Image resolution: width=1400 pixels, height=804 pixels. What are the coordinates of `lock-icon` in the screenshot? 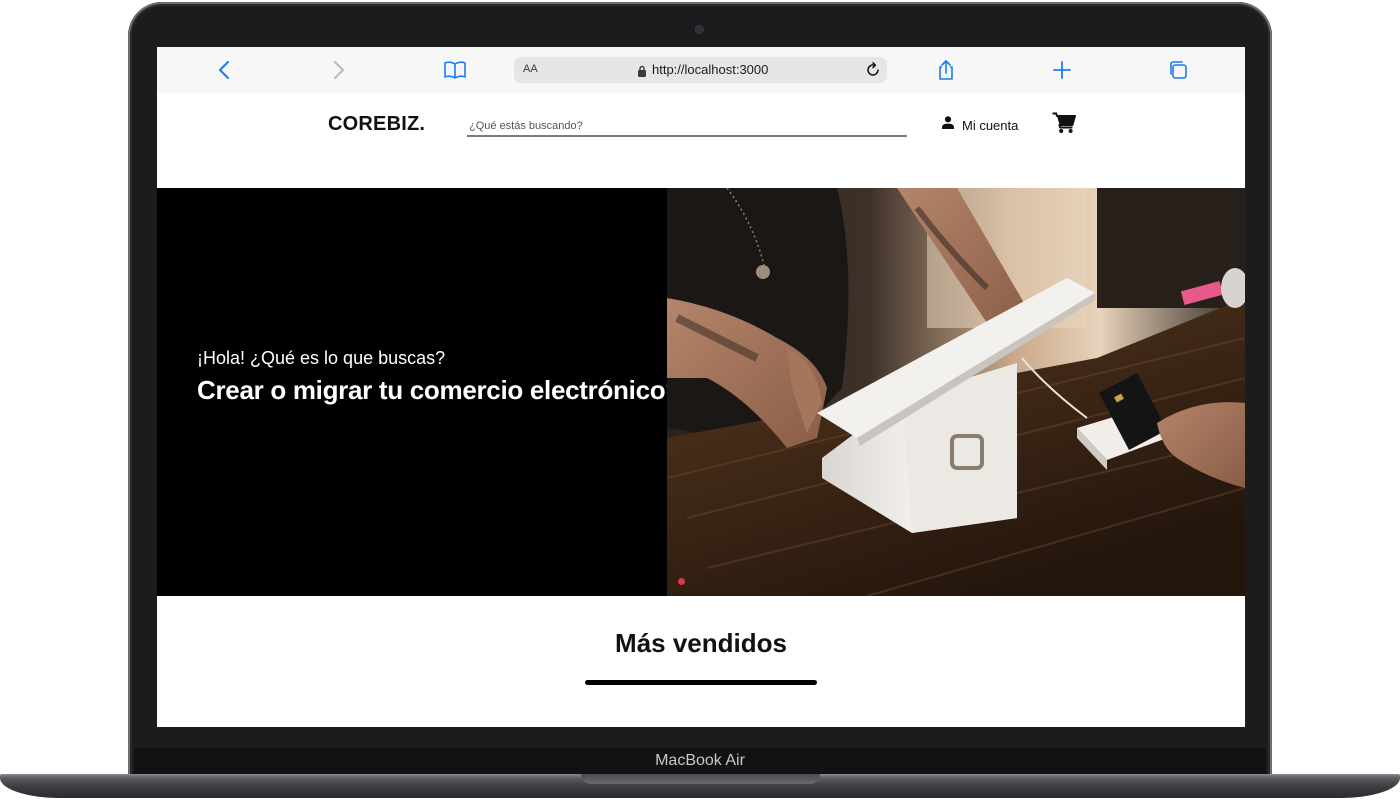 It's located at (642, 73).